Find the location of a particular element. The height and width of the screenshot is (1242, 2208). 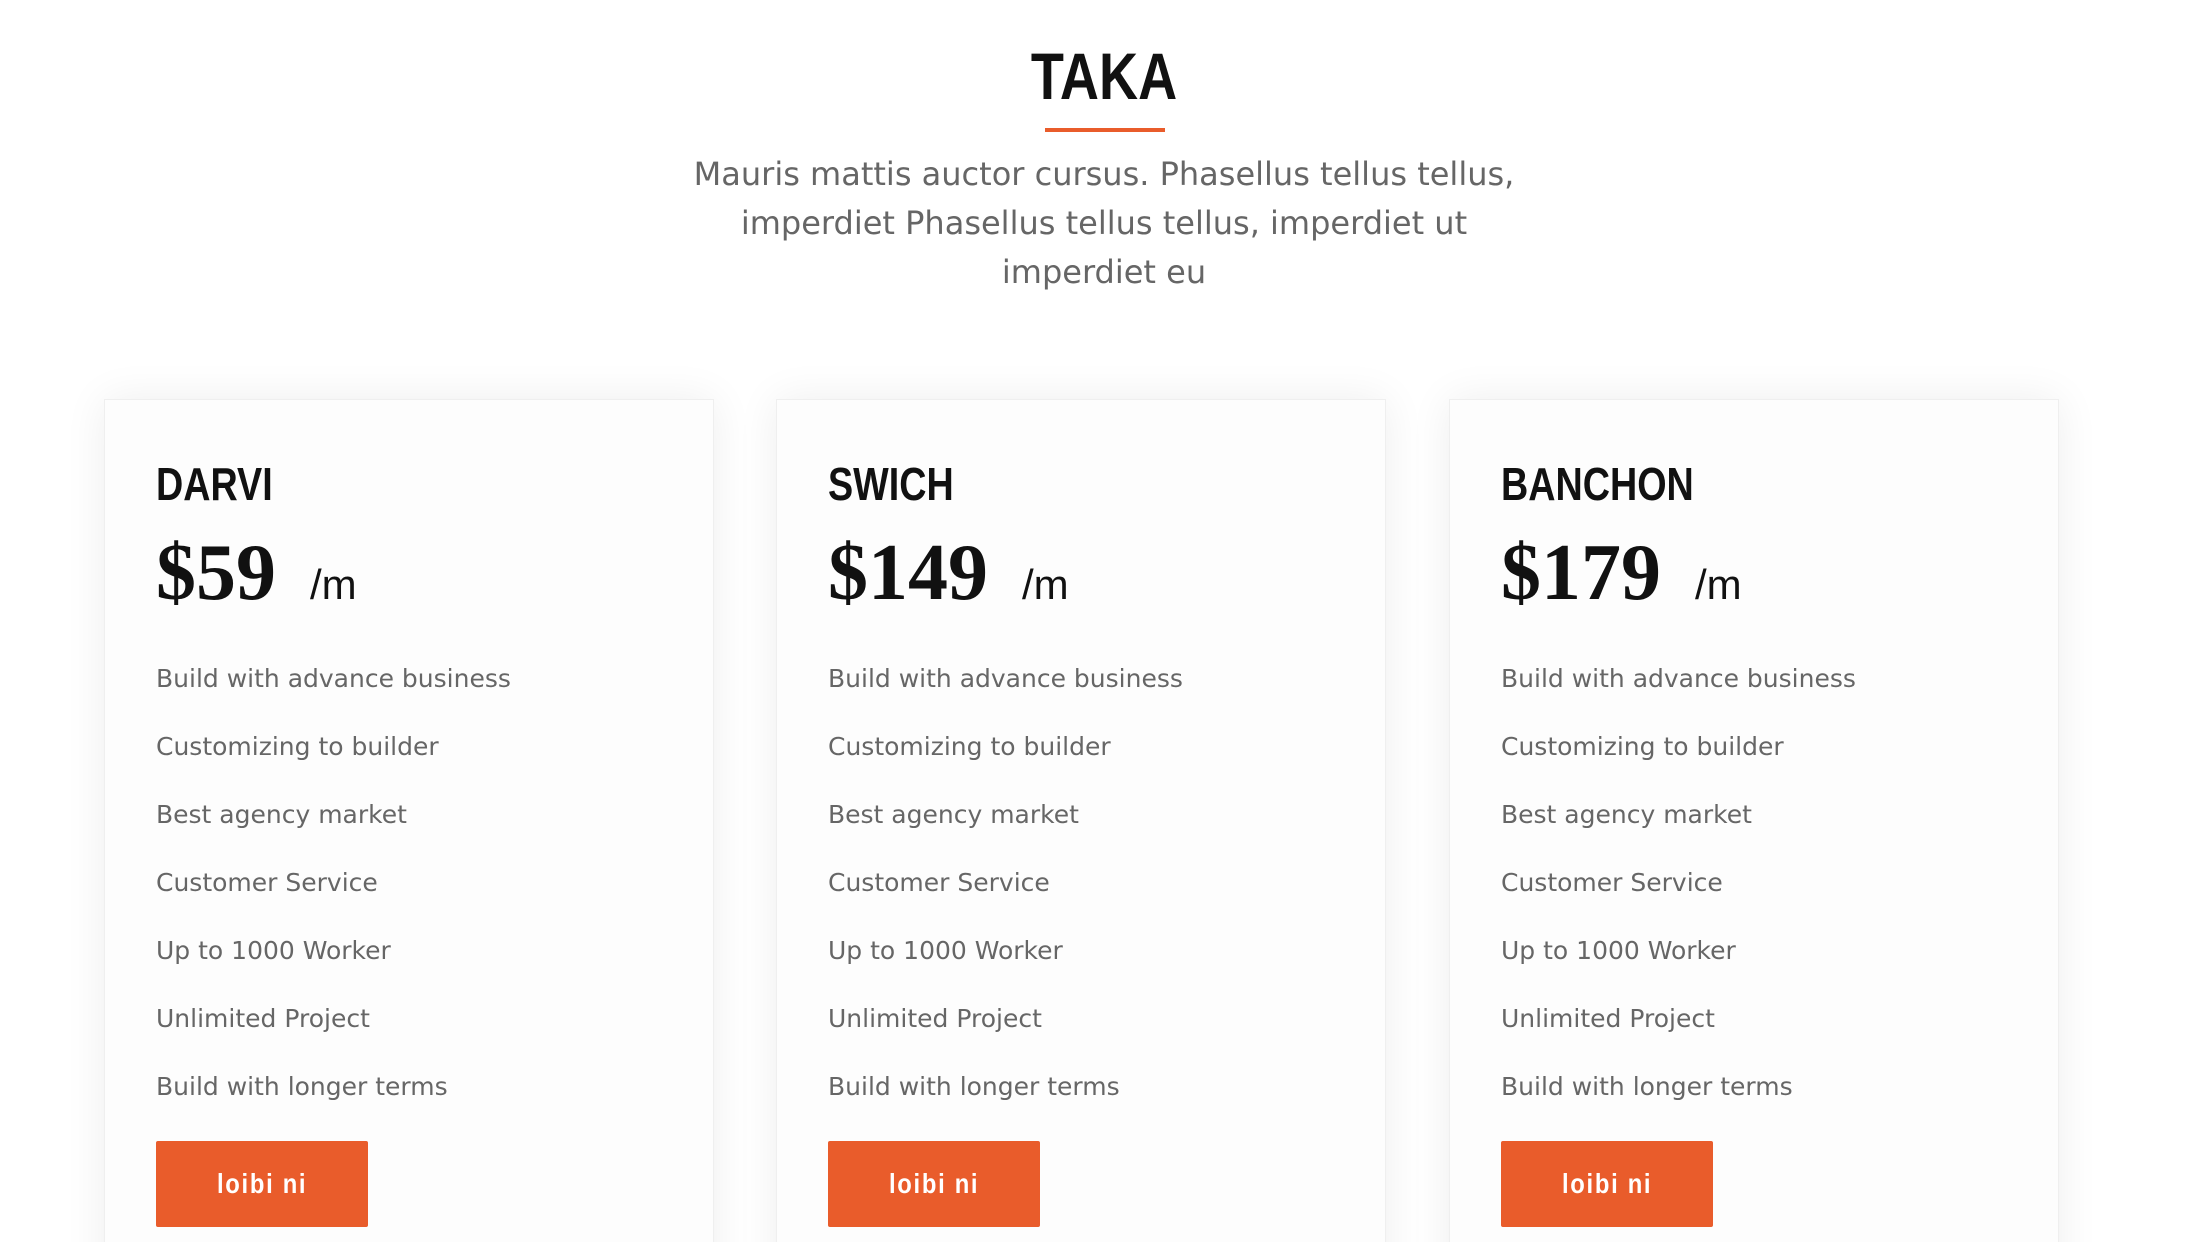

plan-name: BANCHON is located at coordinates (1597, 484).